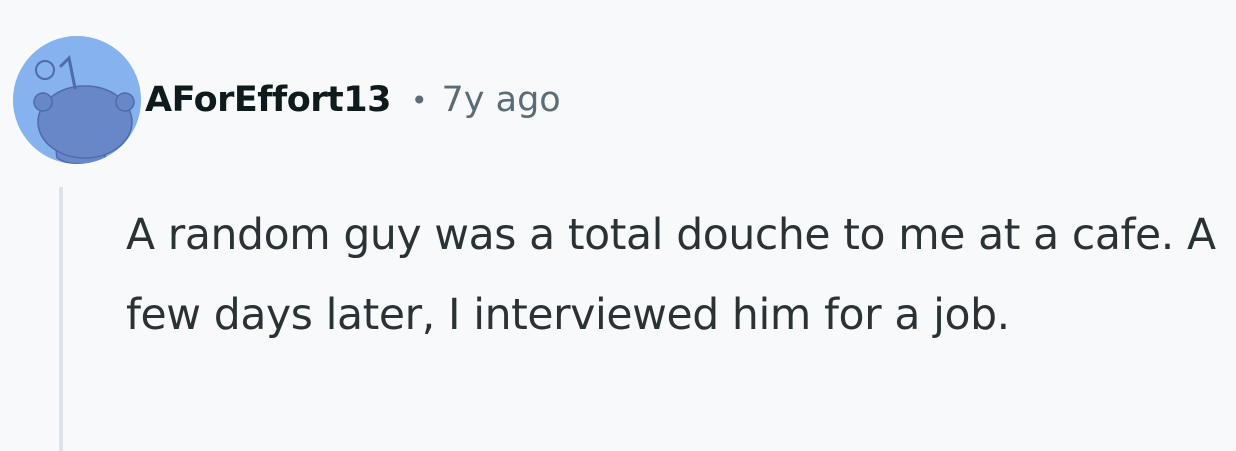 This screenshot has height=451, width=1236. I want to click on comment-timestamp: 7y ago, so click(501, 100).